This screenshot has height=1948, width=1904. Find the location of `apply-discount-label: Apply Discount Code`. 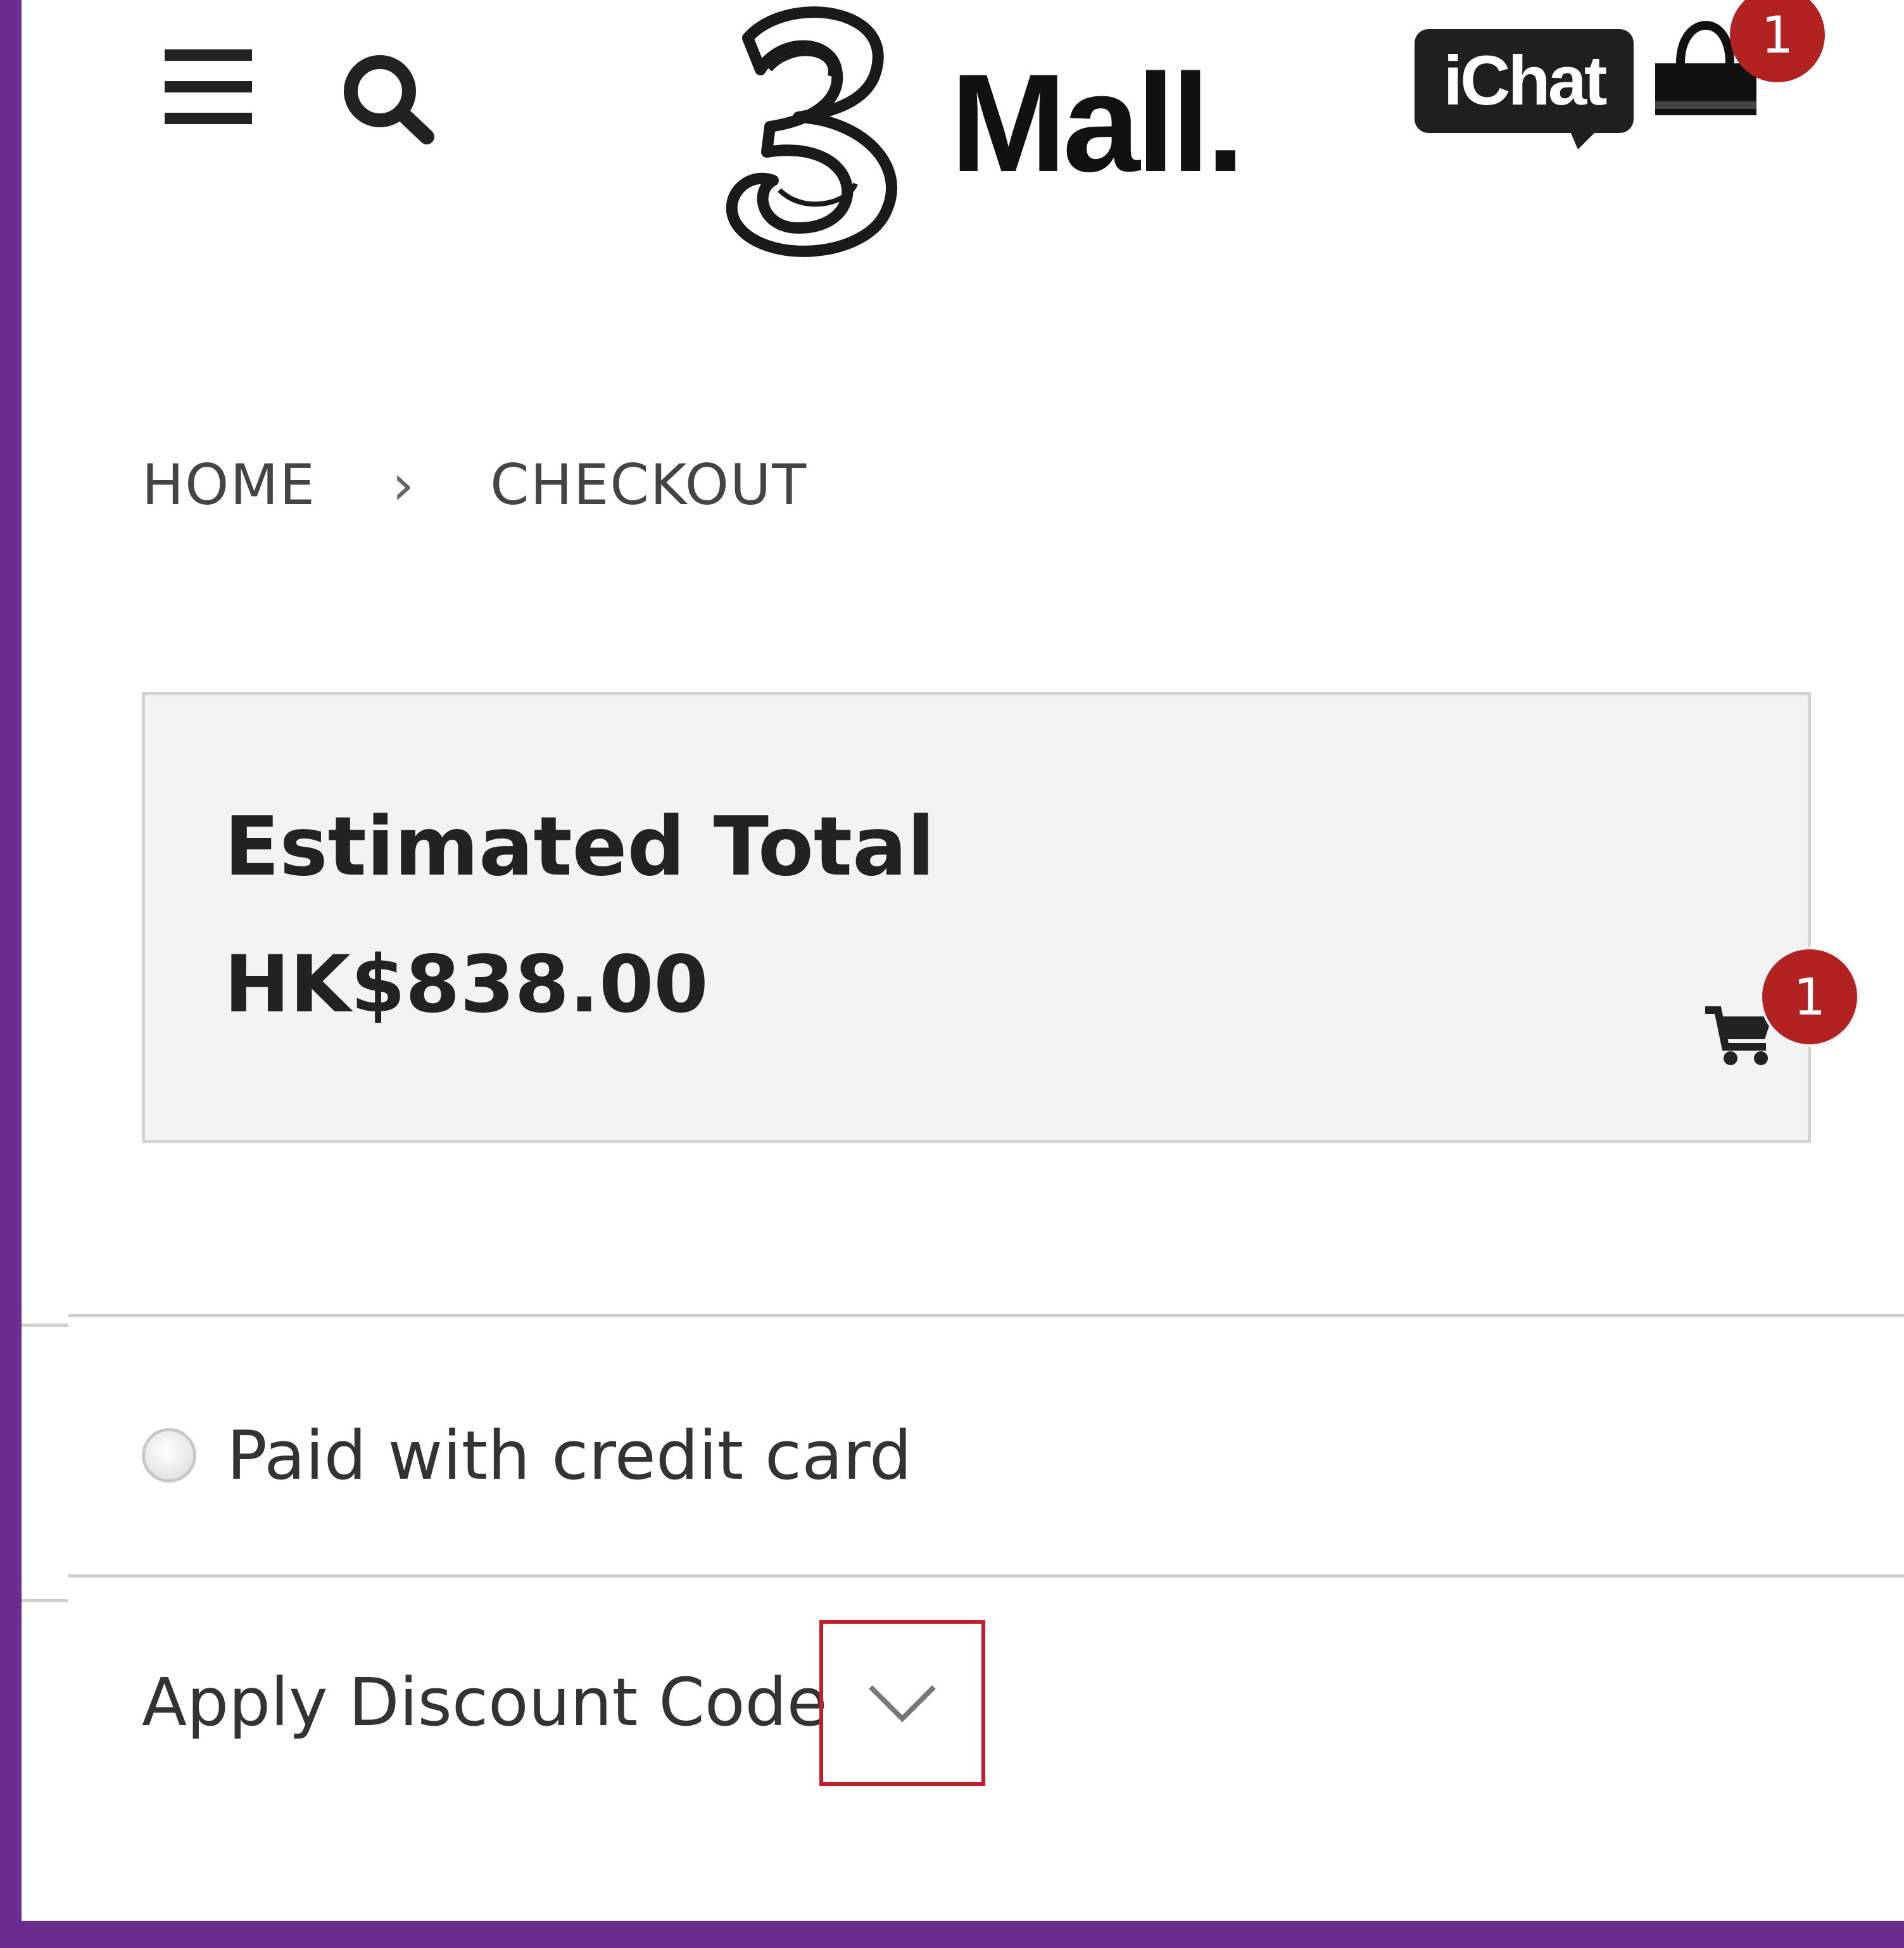

apply-discount-label: Apply Discount Code is located at coordinates (485, 1702).